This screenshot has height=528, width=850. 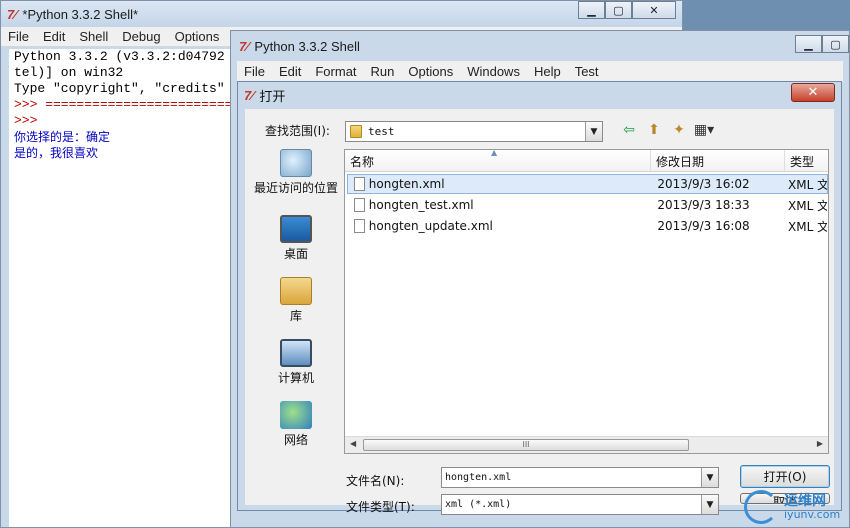 I want to click on watermark-logo: 运维网 iyunv.com, so click(x=794, y=507).